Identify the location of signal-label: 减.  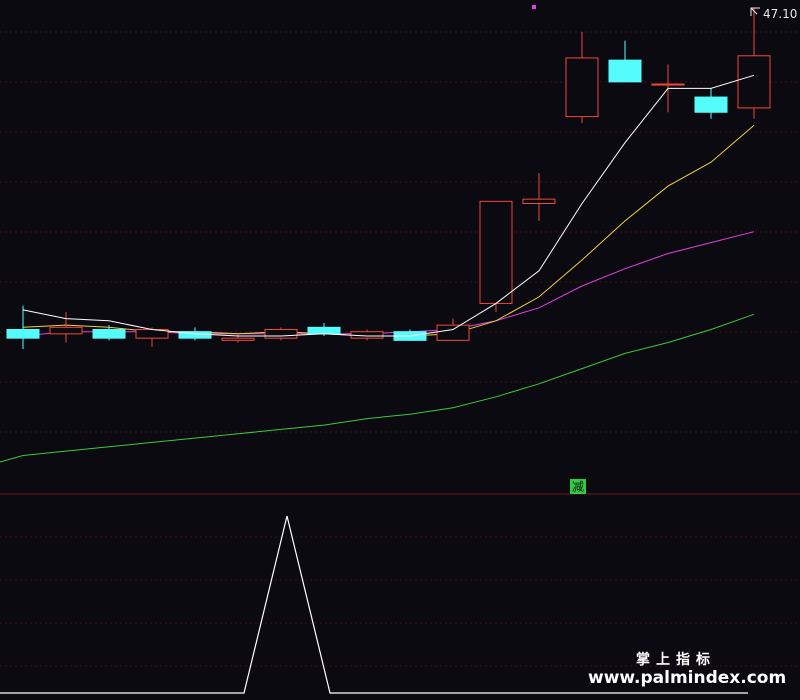
(578, 487).